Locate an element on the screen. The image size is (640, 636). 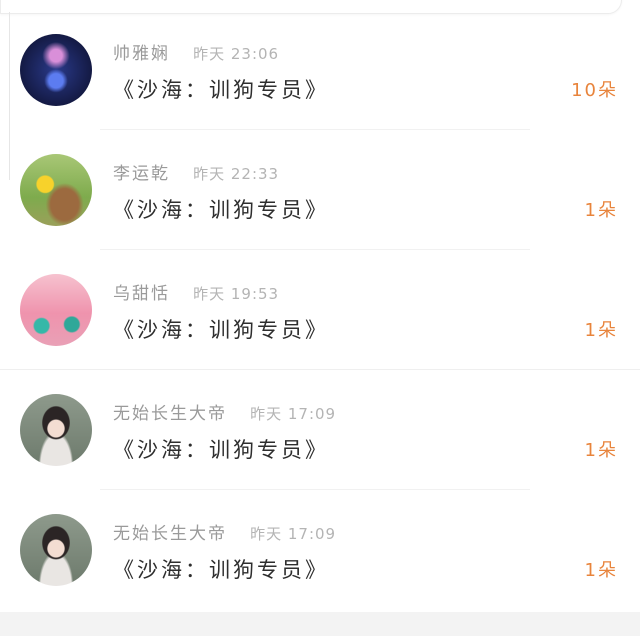
name-line: 帅雅娴 昨天 23:06 is located at coordinates (196, 54).